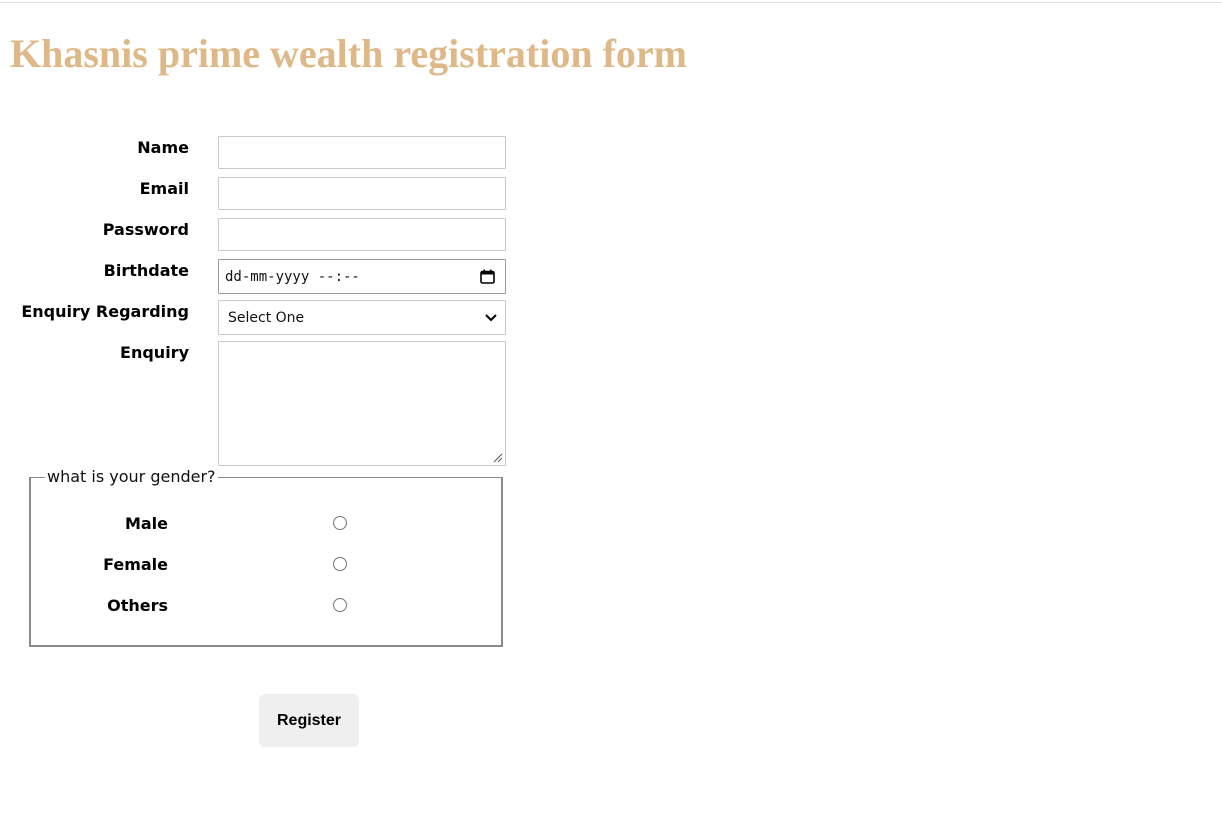 The width and height of the screenshot is (1222, 825). I want to click on register-button-label: Register, so click(309, 720).